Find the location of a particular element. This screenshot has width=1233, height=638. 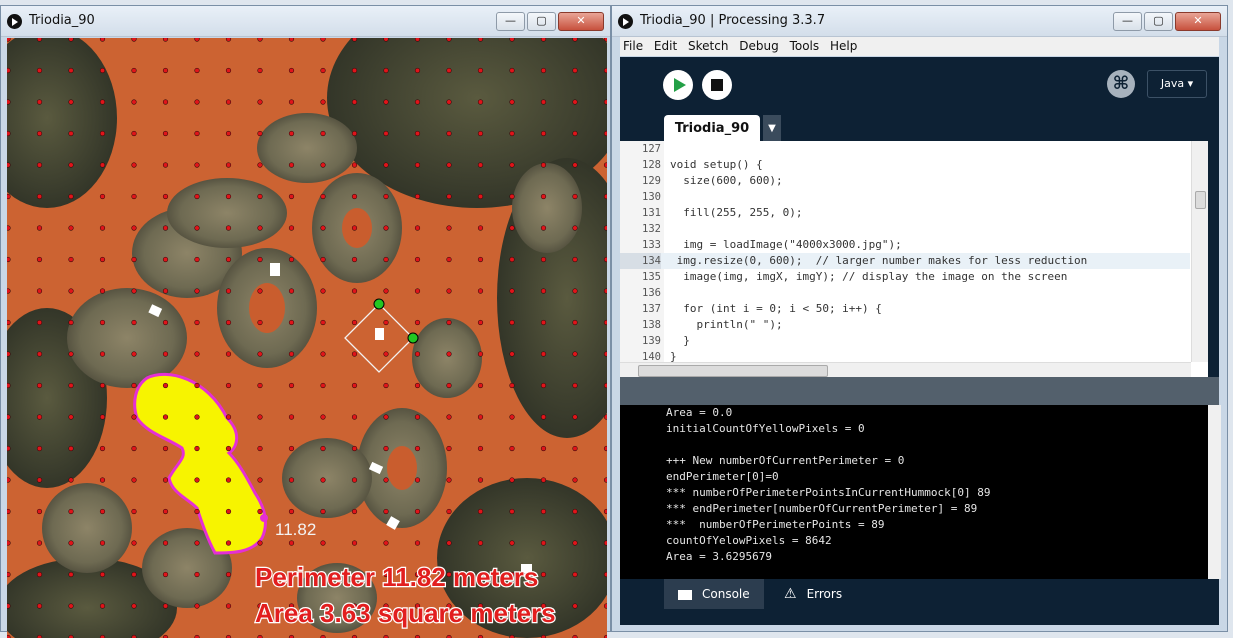

run-button is located at coordinates (678, 85).